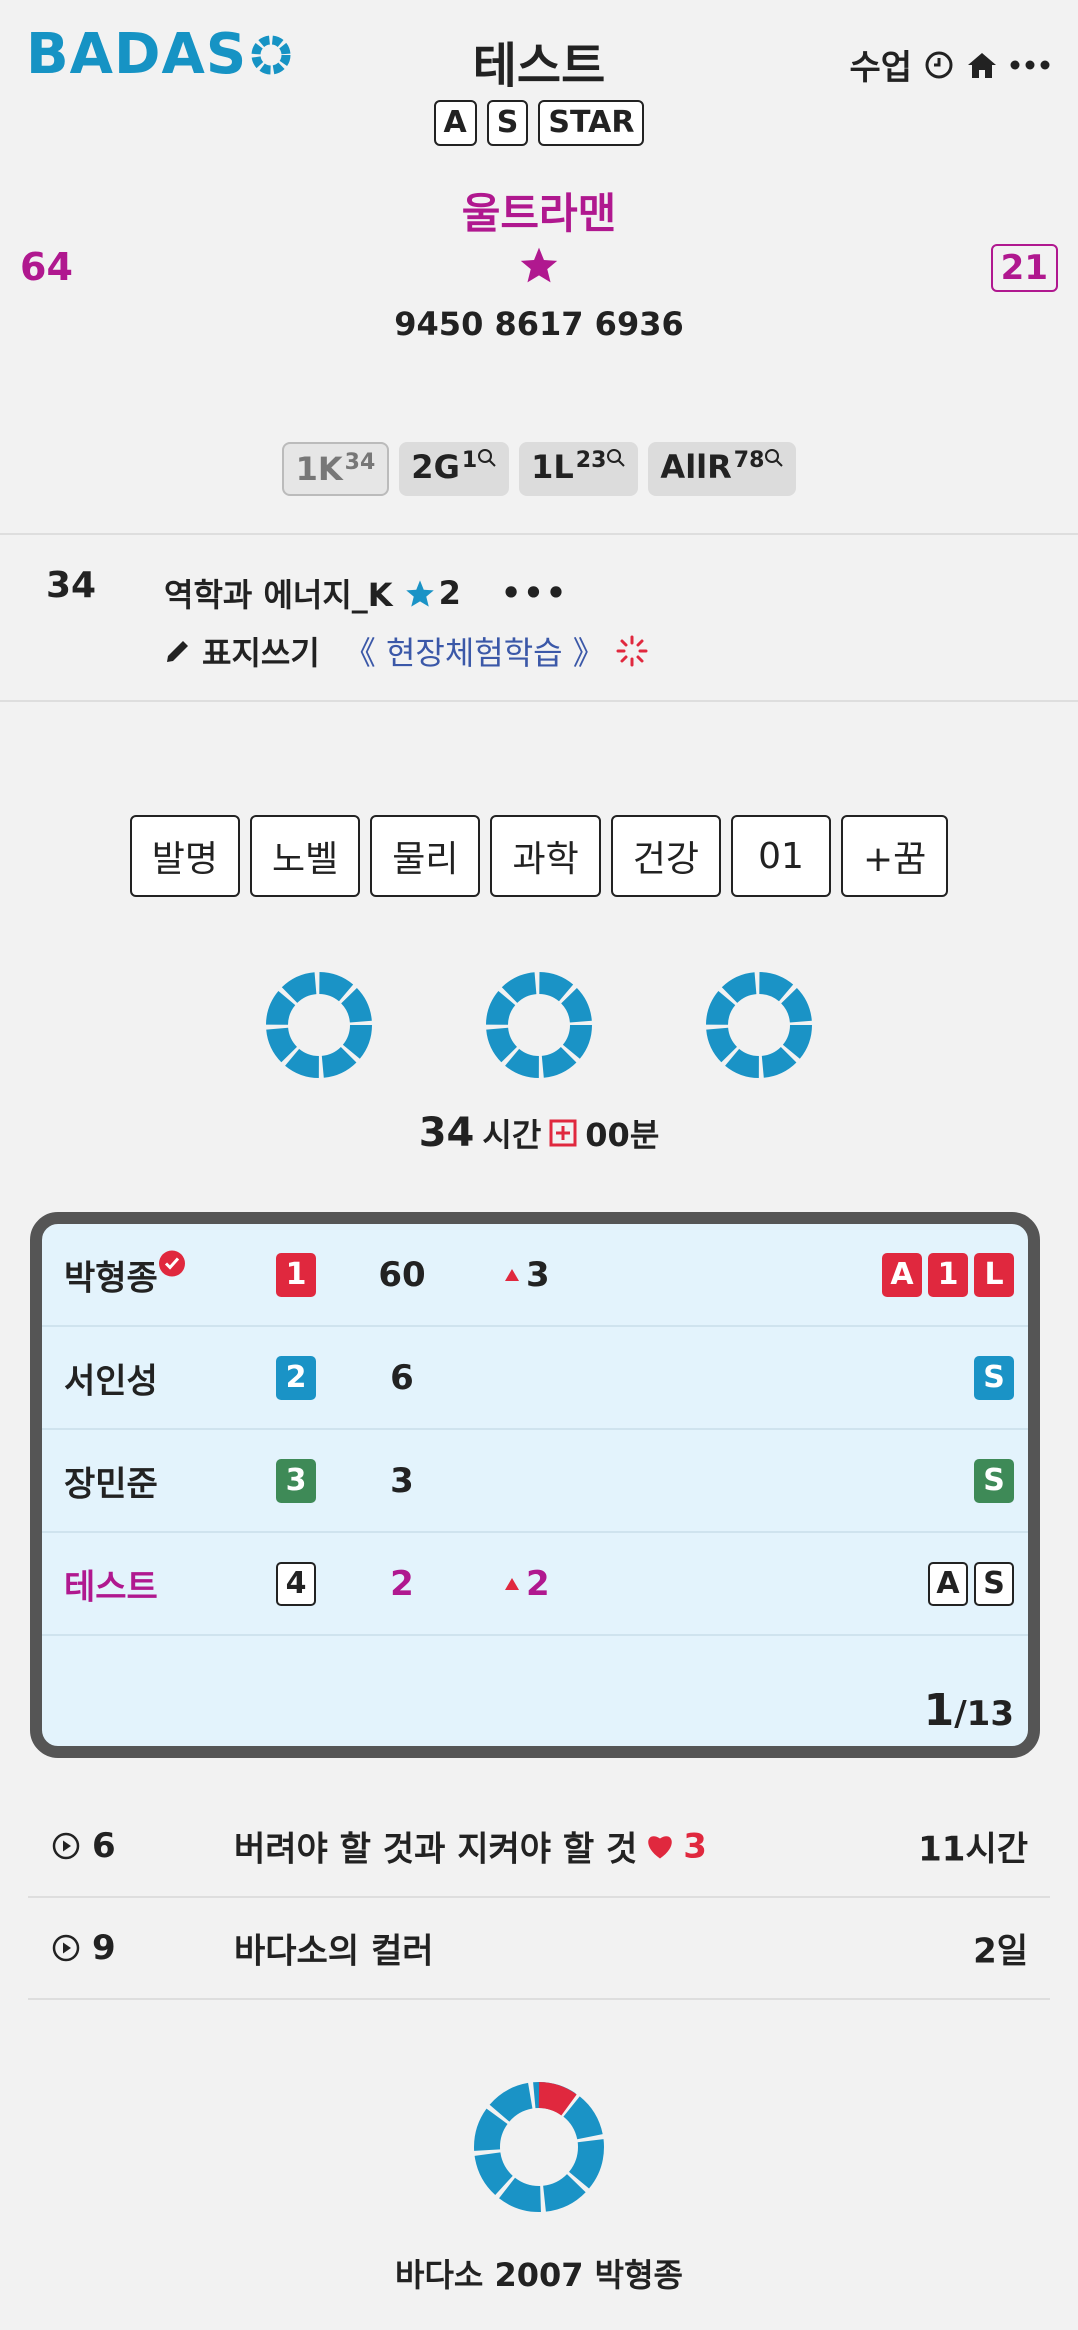 The width and height of the screenshot is (1078, 2330). Describe the element at coordinates (507, 123) in the screenshot. I see `chip-s: S` at that location.